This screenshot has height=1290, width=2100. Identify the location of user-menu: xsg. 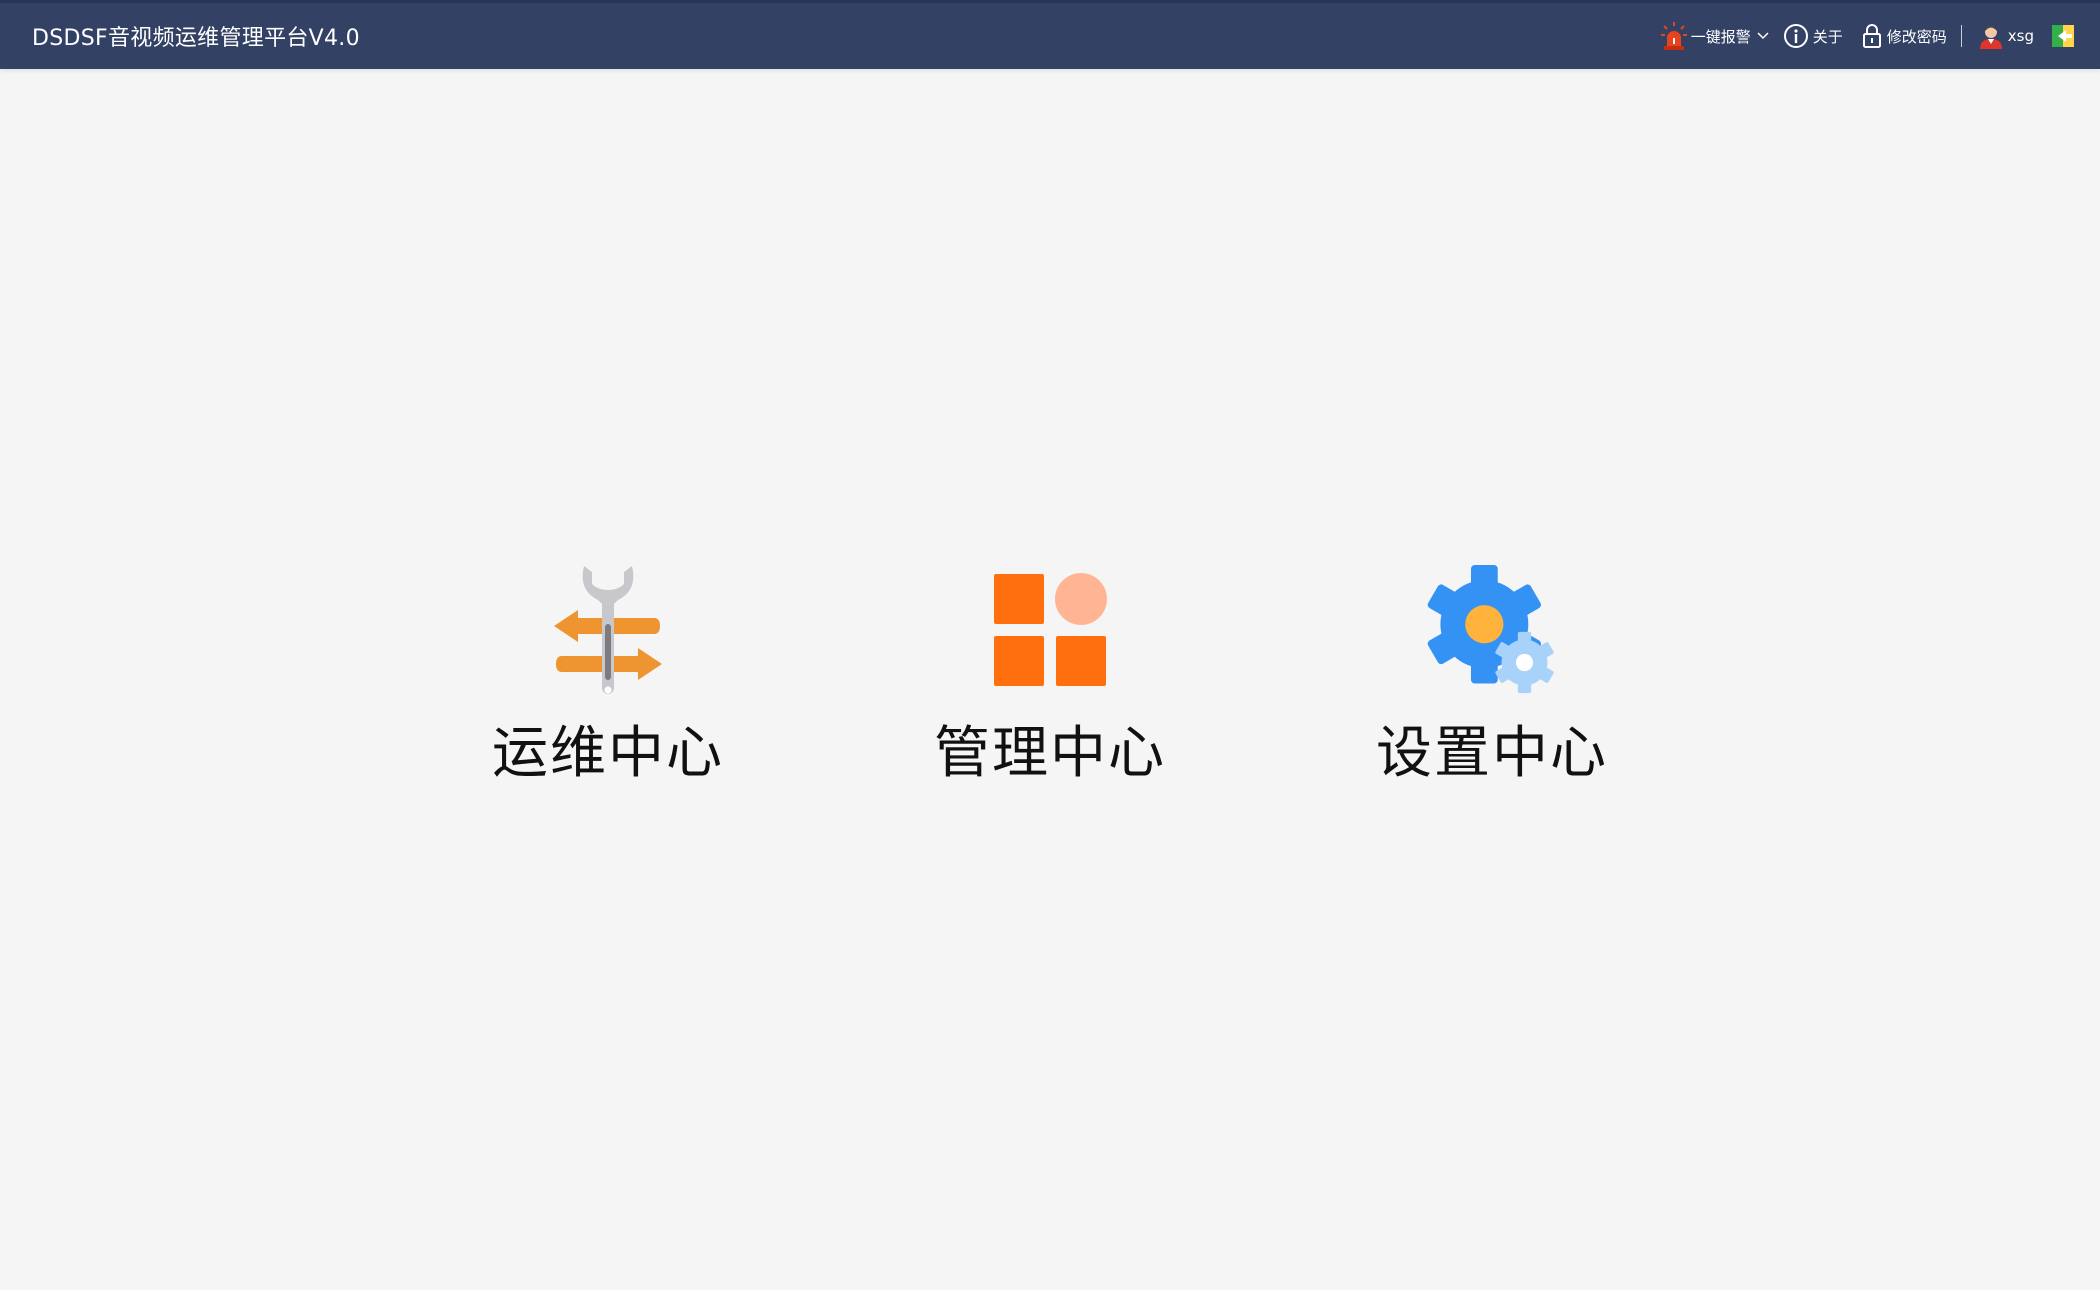
(2006, 36).